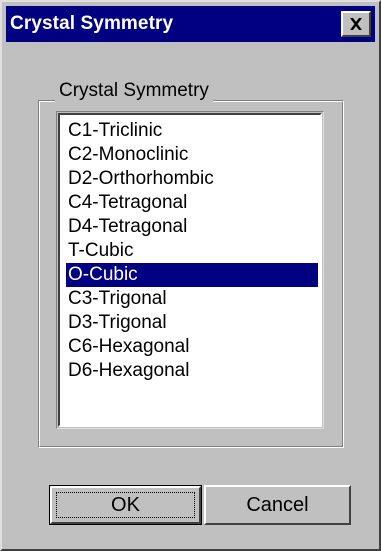  Describe the element at coordinates (192, 179) in the screenshot. I see `list-item: D2-Orthorhombic` at that location.